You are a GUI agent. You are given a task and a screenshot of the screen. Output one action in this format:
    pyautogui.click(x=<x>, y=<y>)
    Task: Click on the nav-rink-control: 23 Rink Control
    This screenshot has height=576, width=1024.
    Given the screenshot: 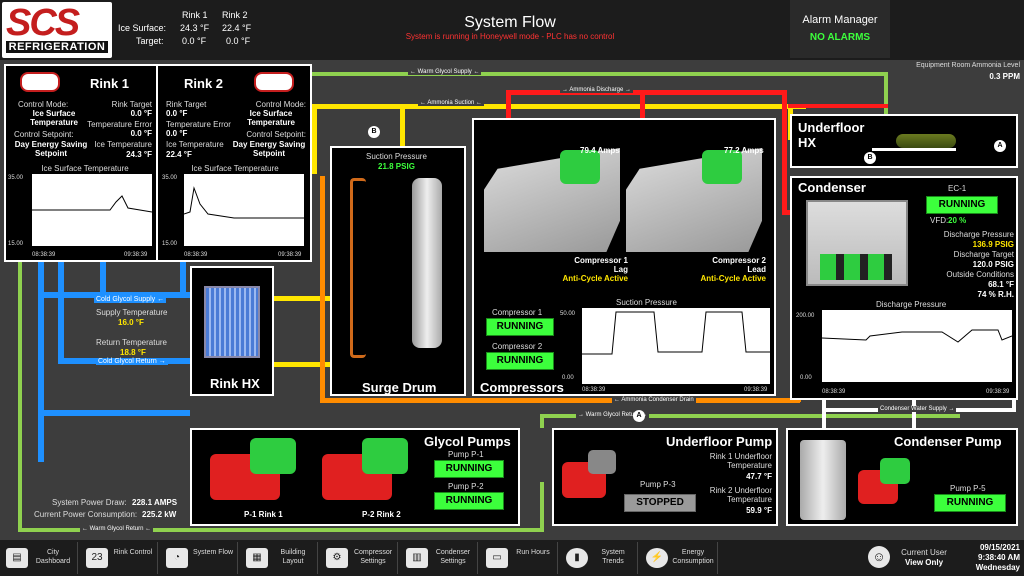 What is the action you would take?
    pyautogui.click(x=120, y=558)
    